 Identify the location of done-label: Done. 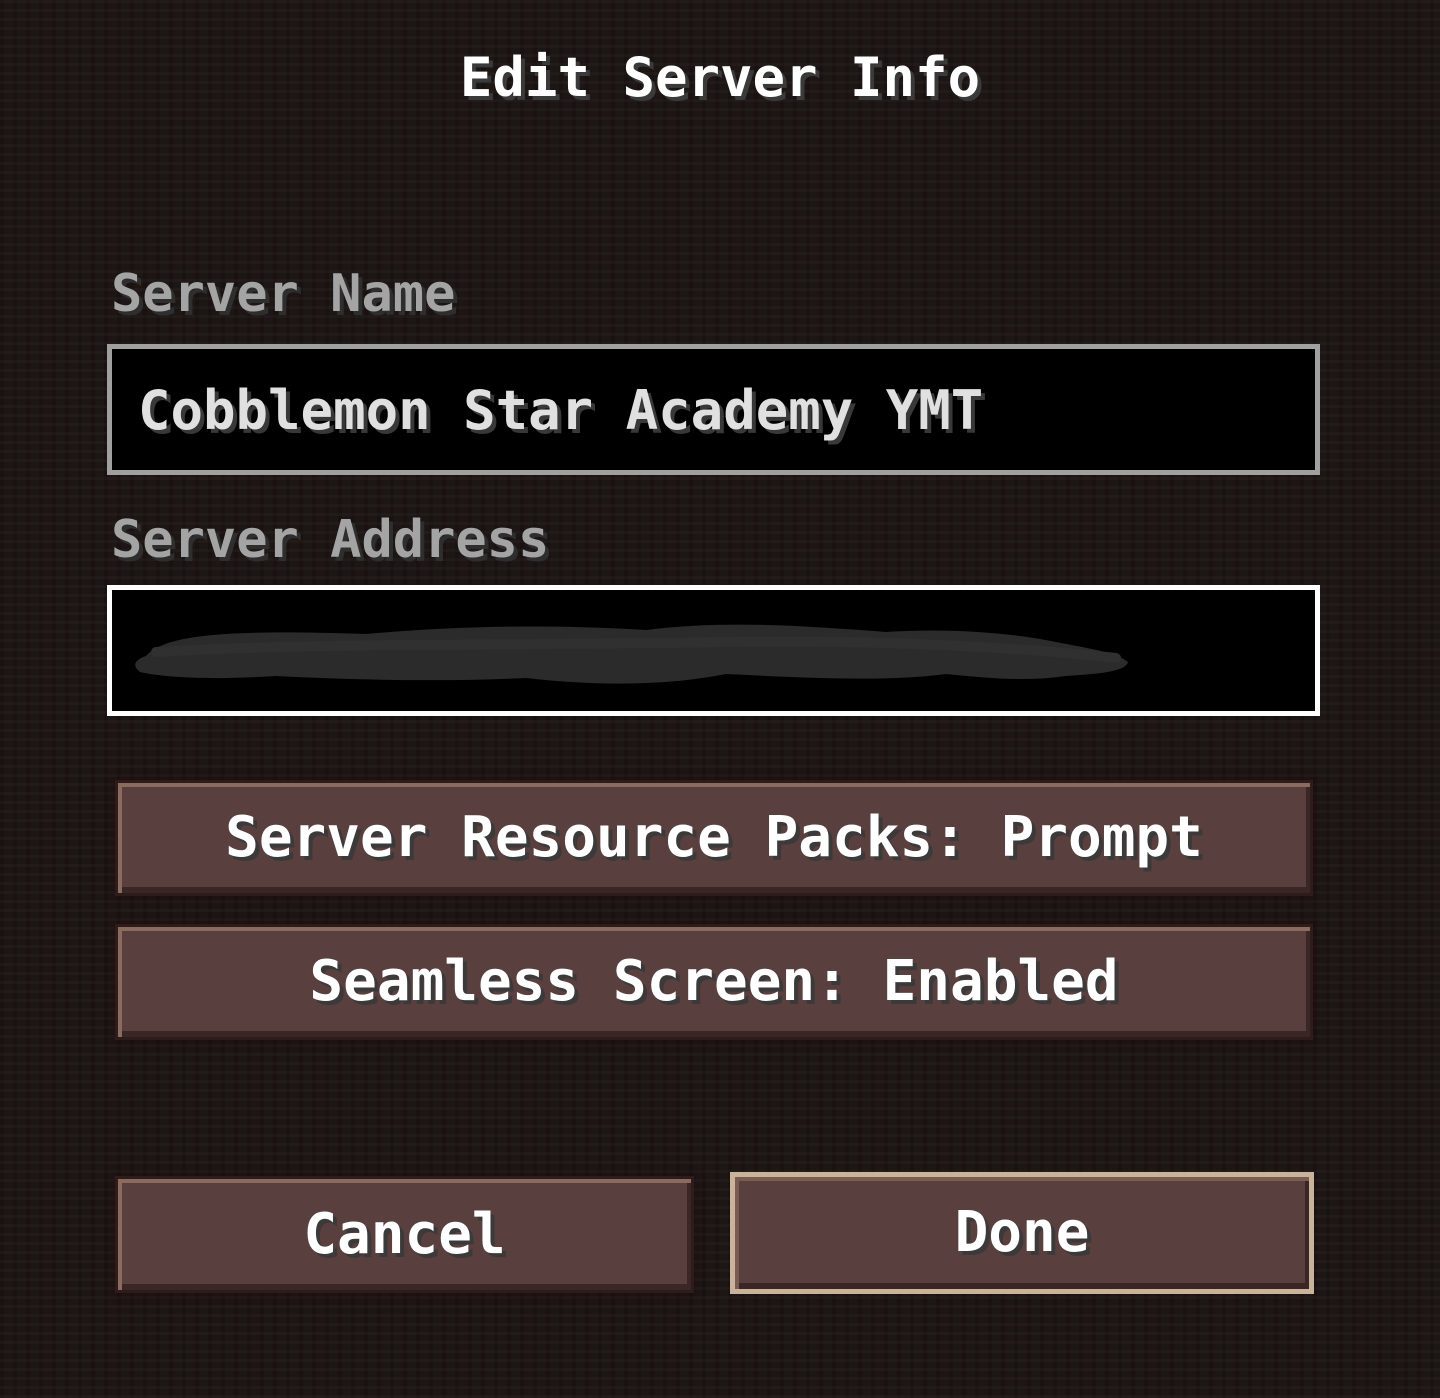
(1022, 1232).